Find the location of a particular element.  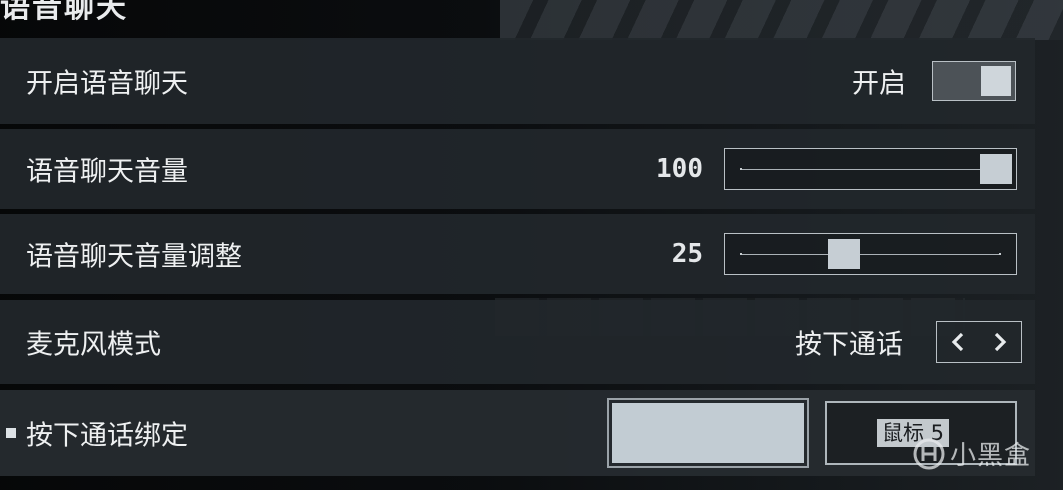

voice-volume-slider-track is located at coordinates (870, 169).